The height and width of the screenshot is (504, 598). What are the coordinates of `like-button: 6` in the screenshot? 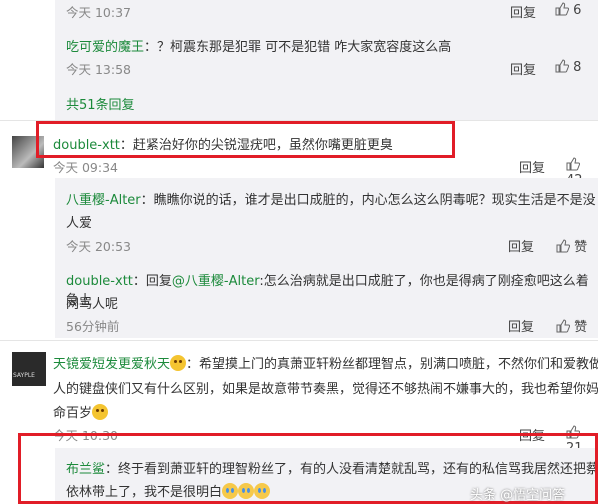 It's located at (568, 10).